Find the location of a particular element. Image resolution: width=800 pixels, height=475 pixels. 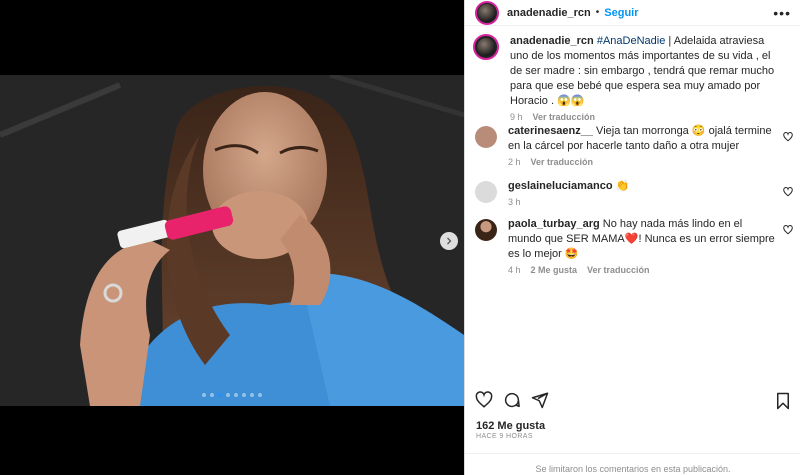

comment-meta: 4 h 2 Me gusta Ver traducción is located at coordinates (642, 270).